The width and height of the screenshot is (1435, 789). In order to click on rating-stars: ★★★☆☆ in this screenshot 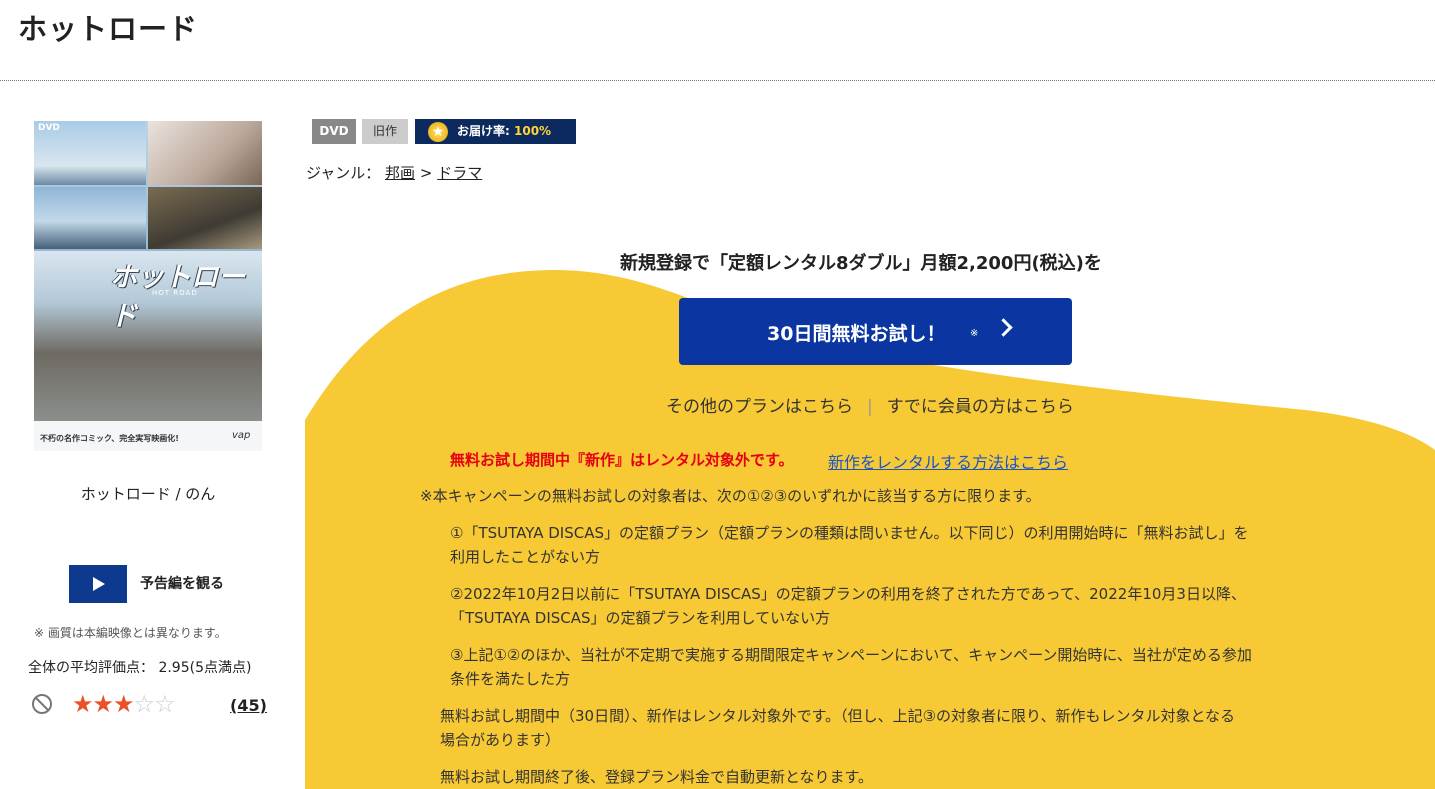, I will do `click(124, 704)`.